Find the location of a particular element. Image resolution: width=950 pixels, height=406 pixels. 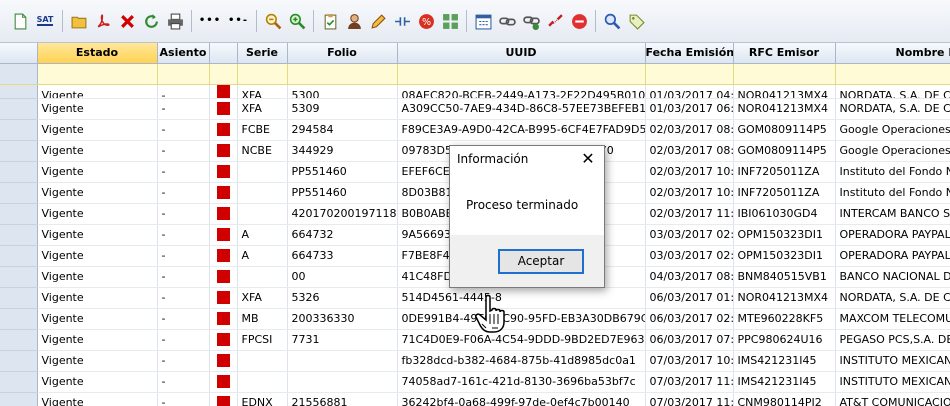

cell-rfc-emisor: IBI061030GD4 is located at coordinates (784, 214).